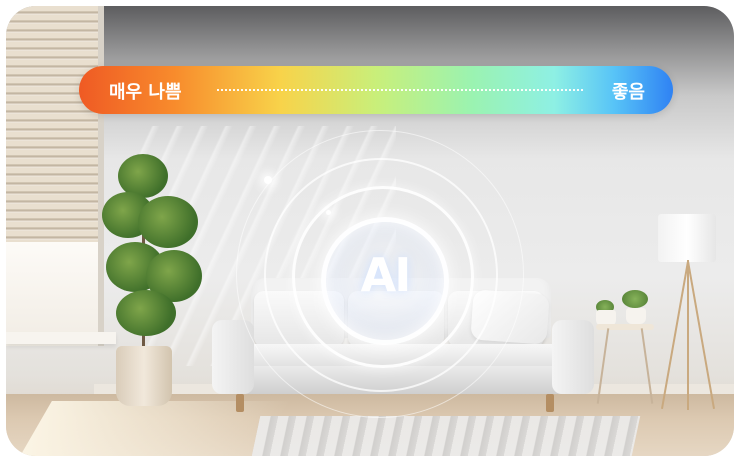  What do you see at coordinates (52, 124) in the screenshot?
I see `window-blinds` at bounding box center [52, 124].